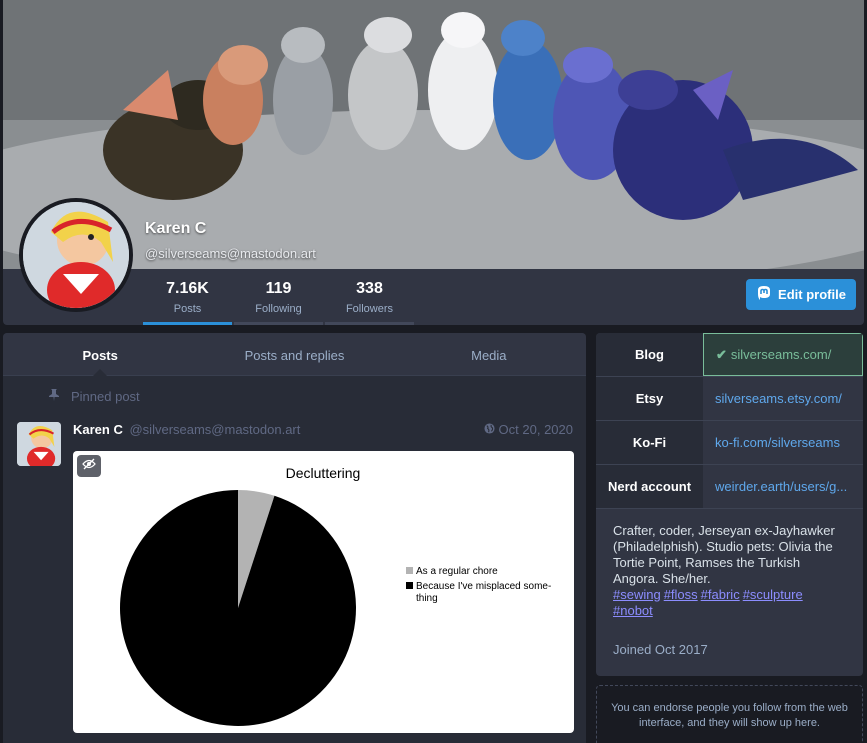  Describe the element at coordinates (633, 610) in the screenshot. I see `hashtag-link: #nobot` at that location.